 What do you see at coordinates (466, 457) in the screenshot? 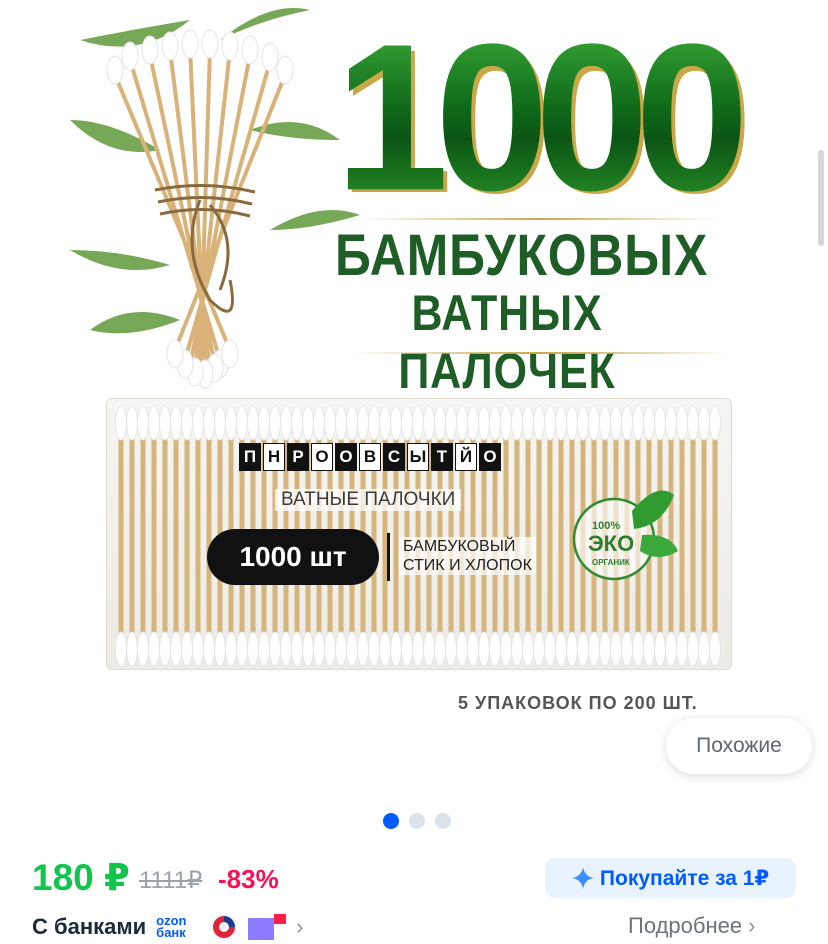
I see `brand-letter: Й` at bounding box center [466, 457].